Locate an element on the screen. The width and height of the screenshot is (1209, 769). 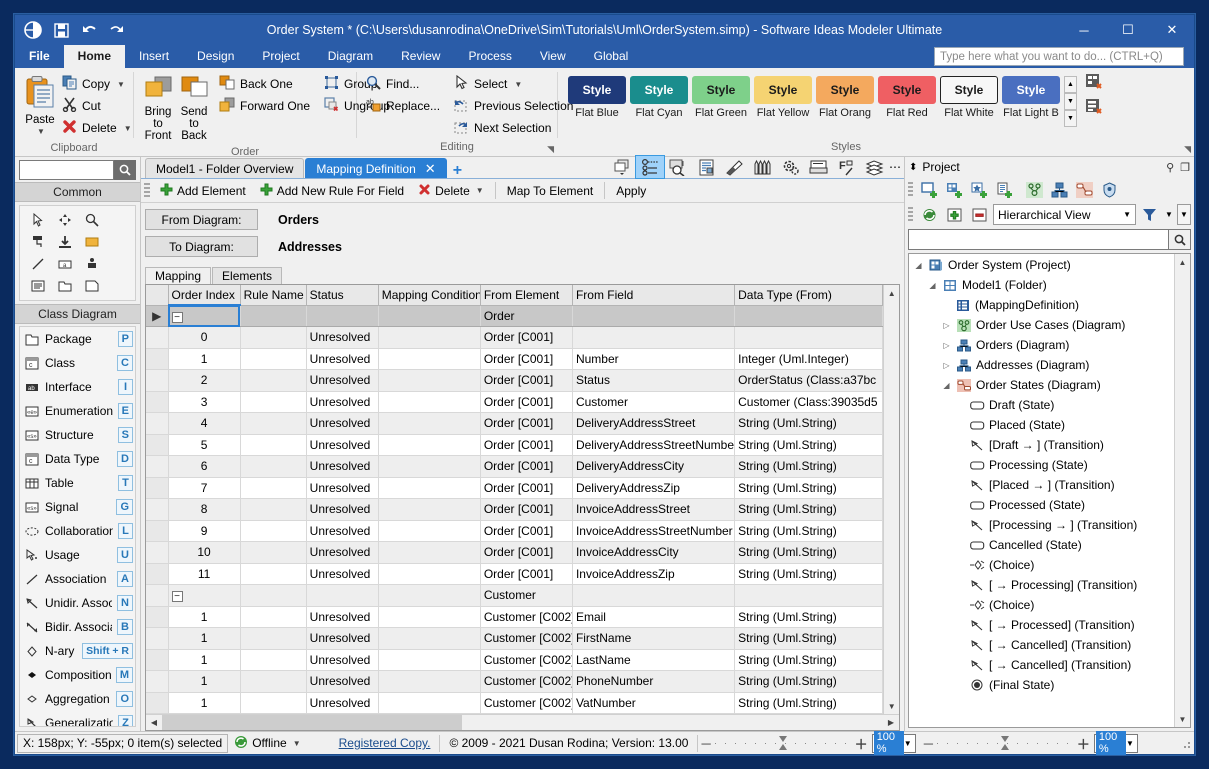
ribbon-tab-review: Review is located at coordinates (420, 56).